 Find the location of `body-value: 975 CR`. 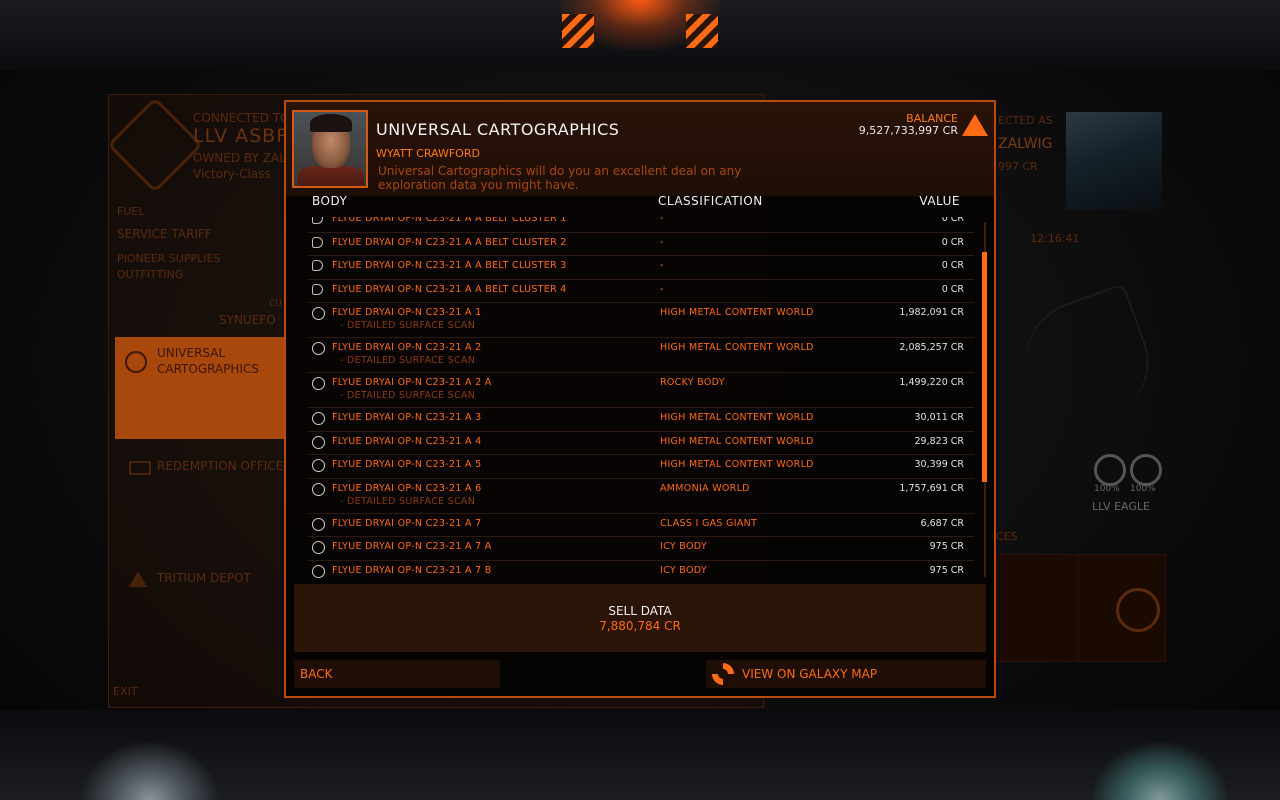

body-value: 975 CR is located at coordinates (946, 546).